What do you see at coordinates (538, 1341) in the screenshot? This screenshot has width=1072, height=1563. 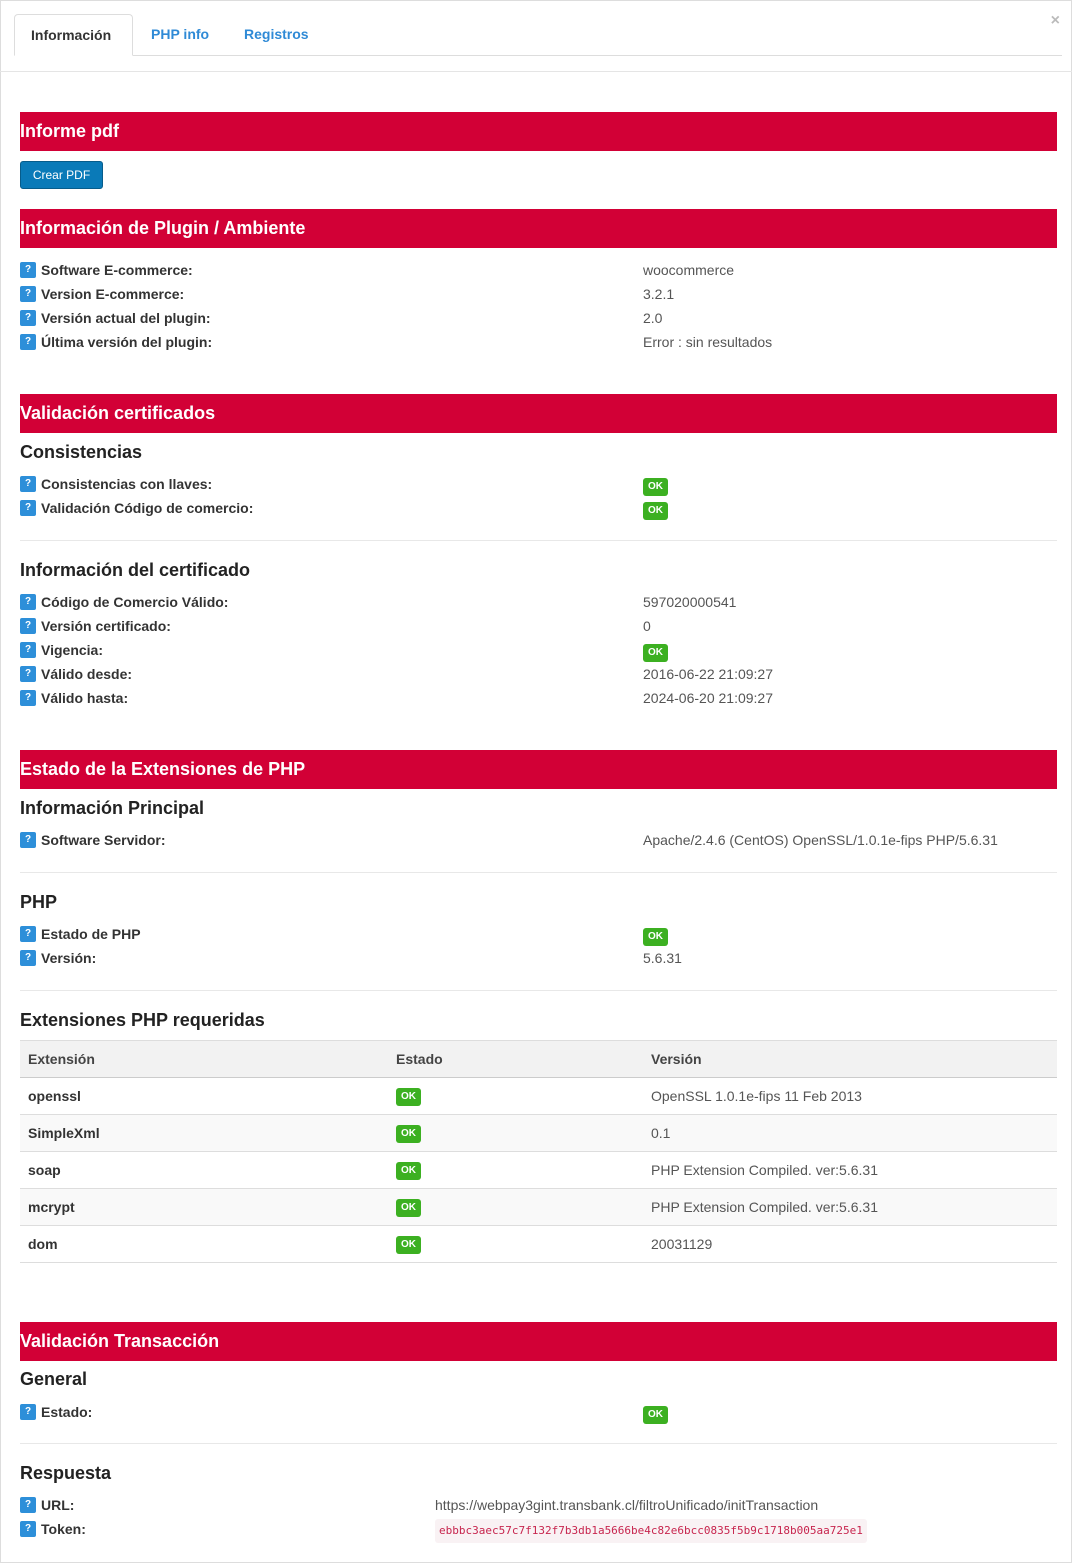 I see `section-validacion-transaccion: Validación Transacción` at bounding box center [538, 1341].